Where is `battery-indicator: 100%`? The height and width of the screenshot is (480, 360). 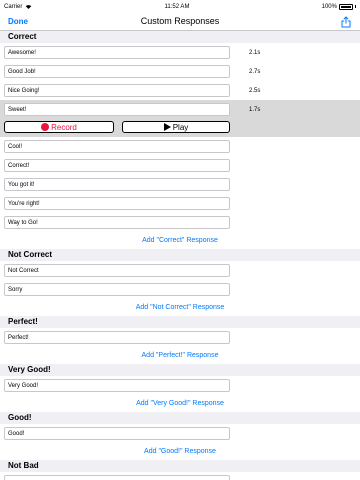 battery-indicator: 100% is located at coordinates (338, 6).